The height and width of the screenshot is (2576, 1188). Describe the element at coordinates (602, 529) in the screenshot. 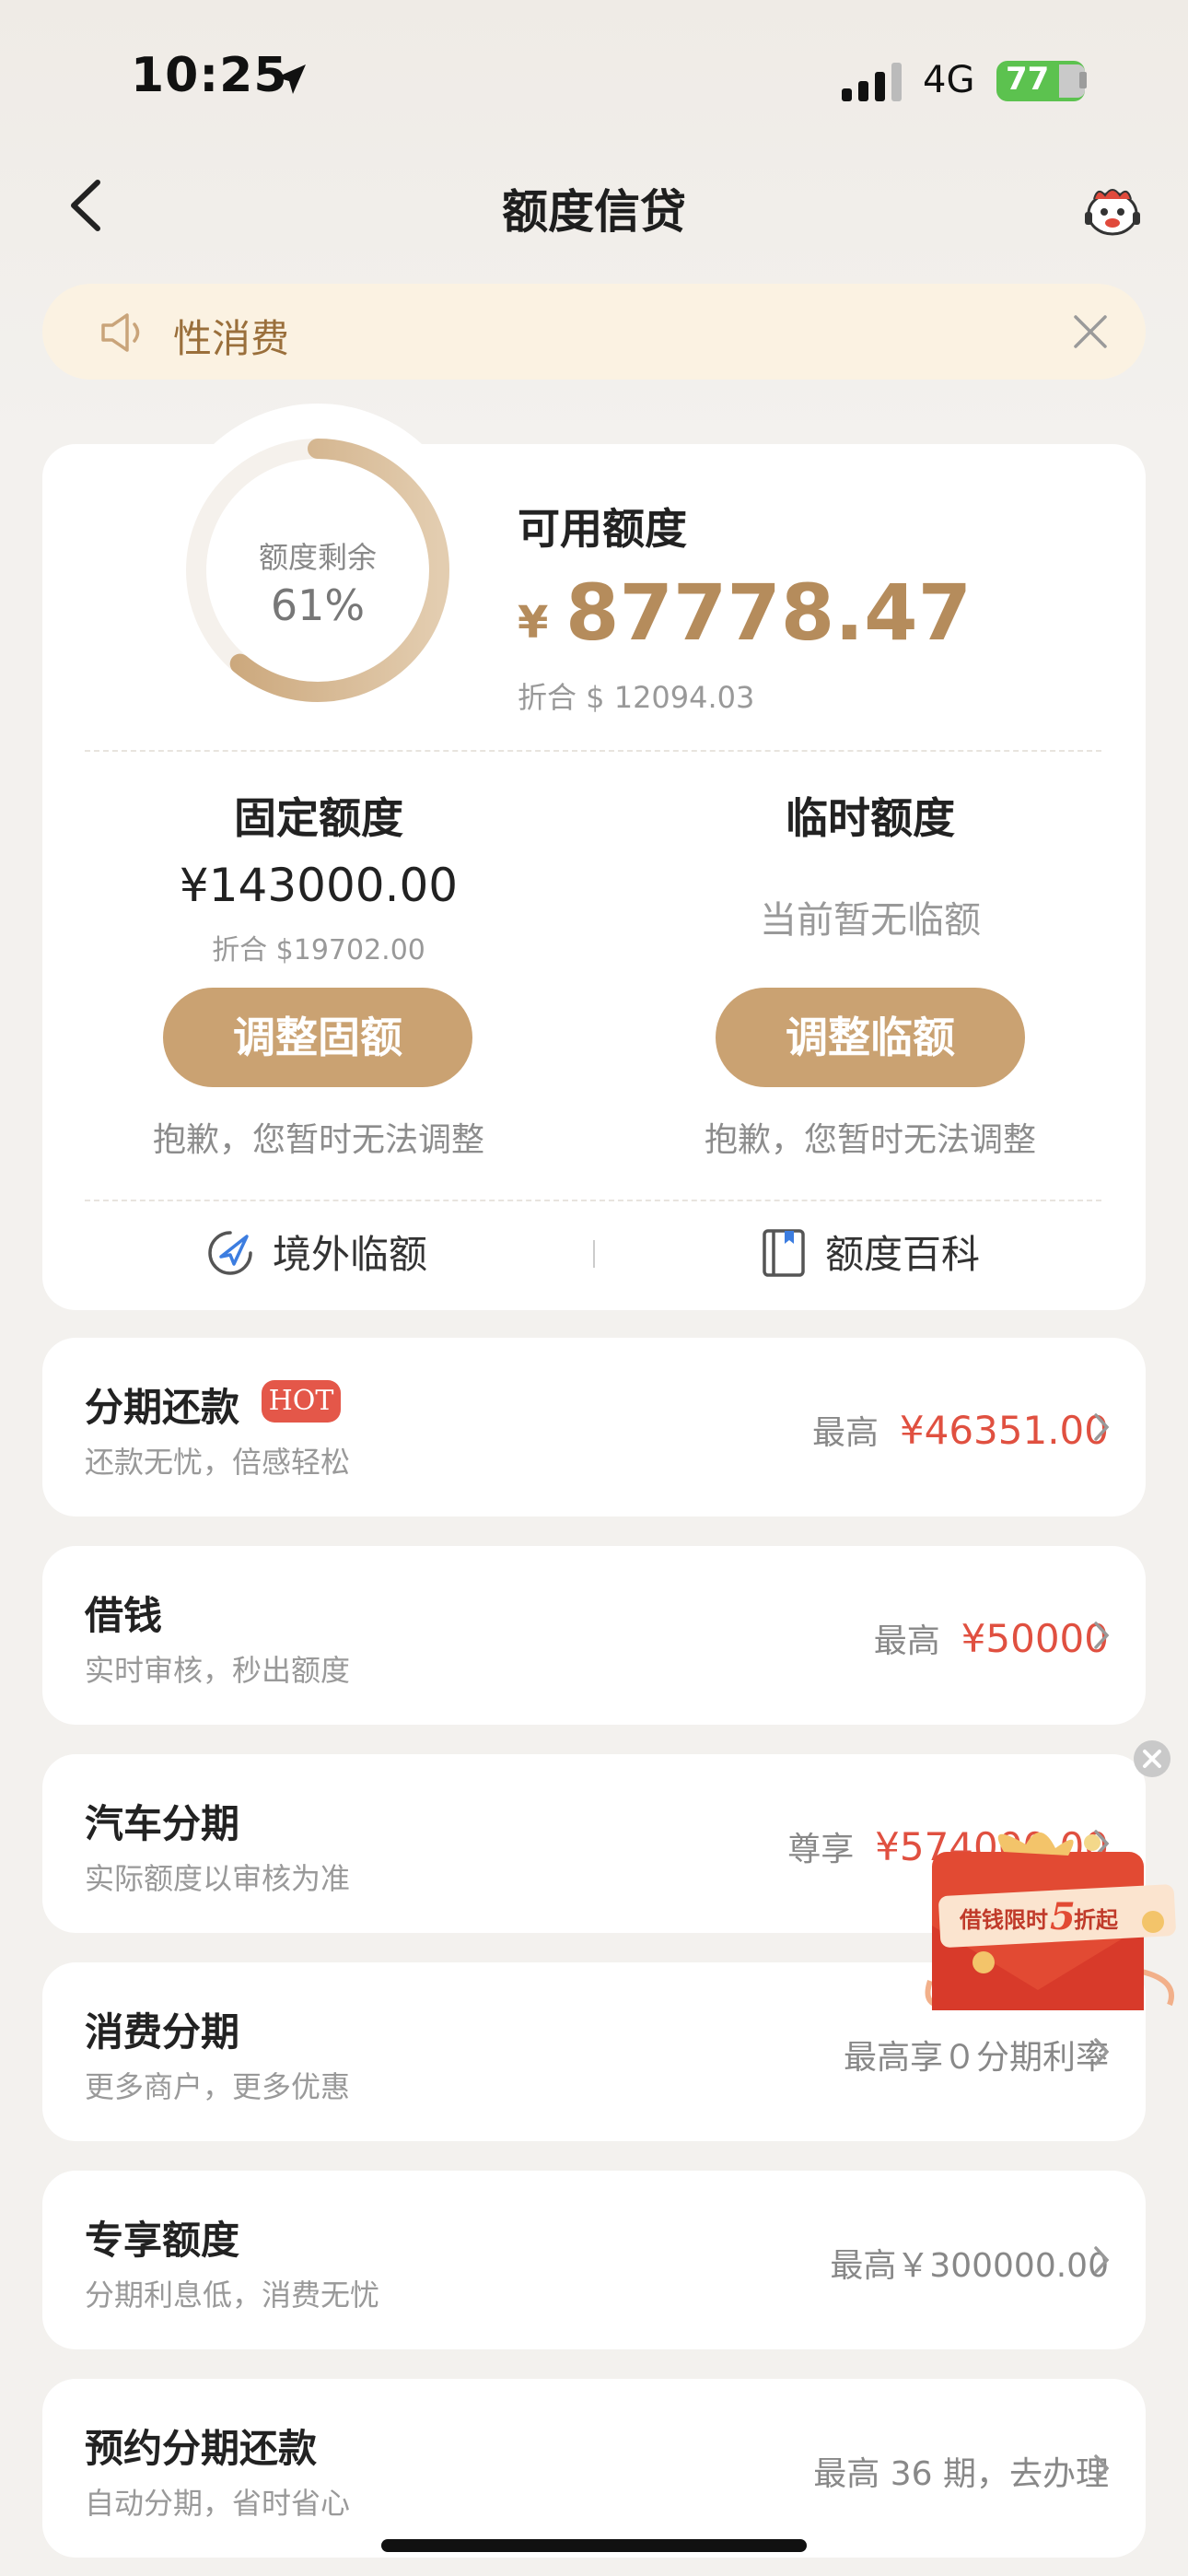

I see `available-quota-title: 可用额度` at that location.